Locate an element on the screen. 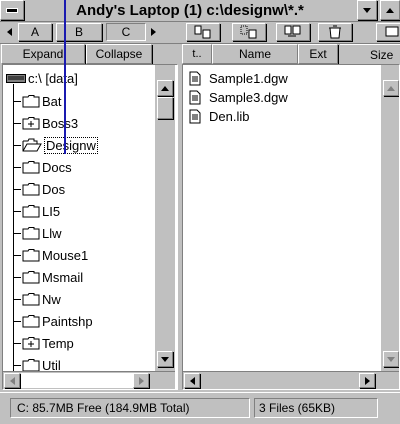 The image size is (400, 424). tree-item-nw: Nw is located at coordinates (37, 299).